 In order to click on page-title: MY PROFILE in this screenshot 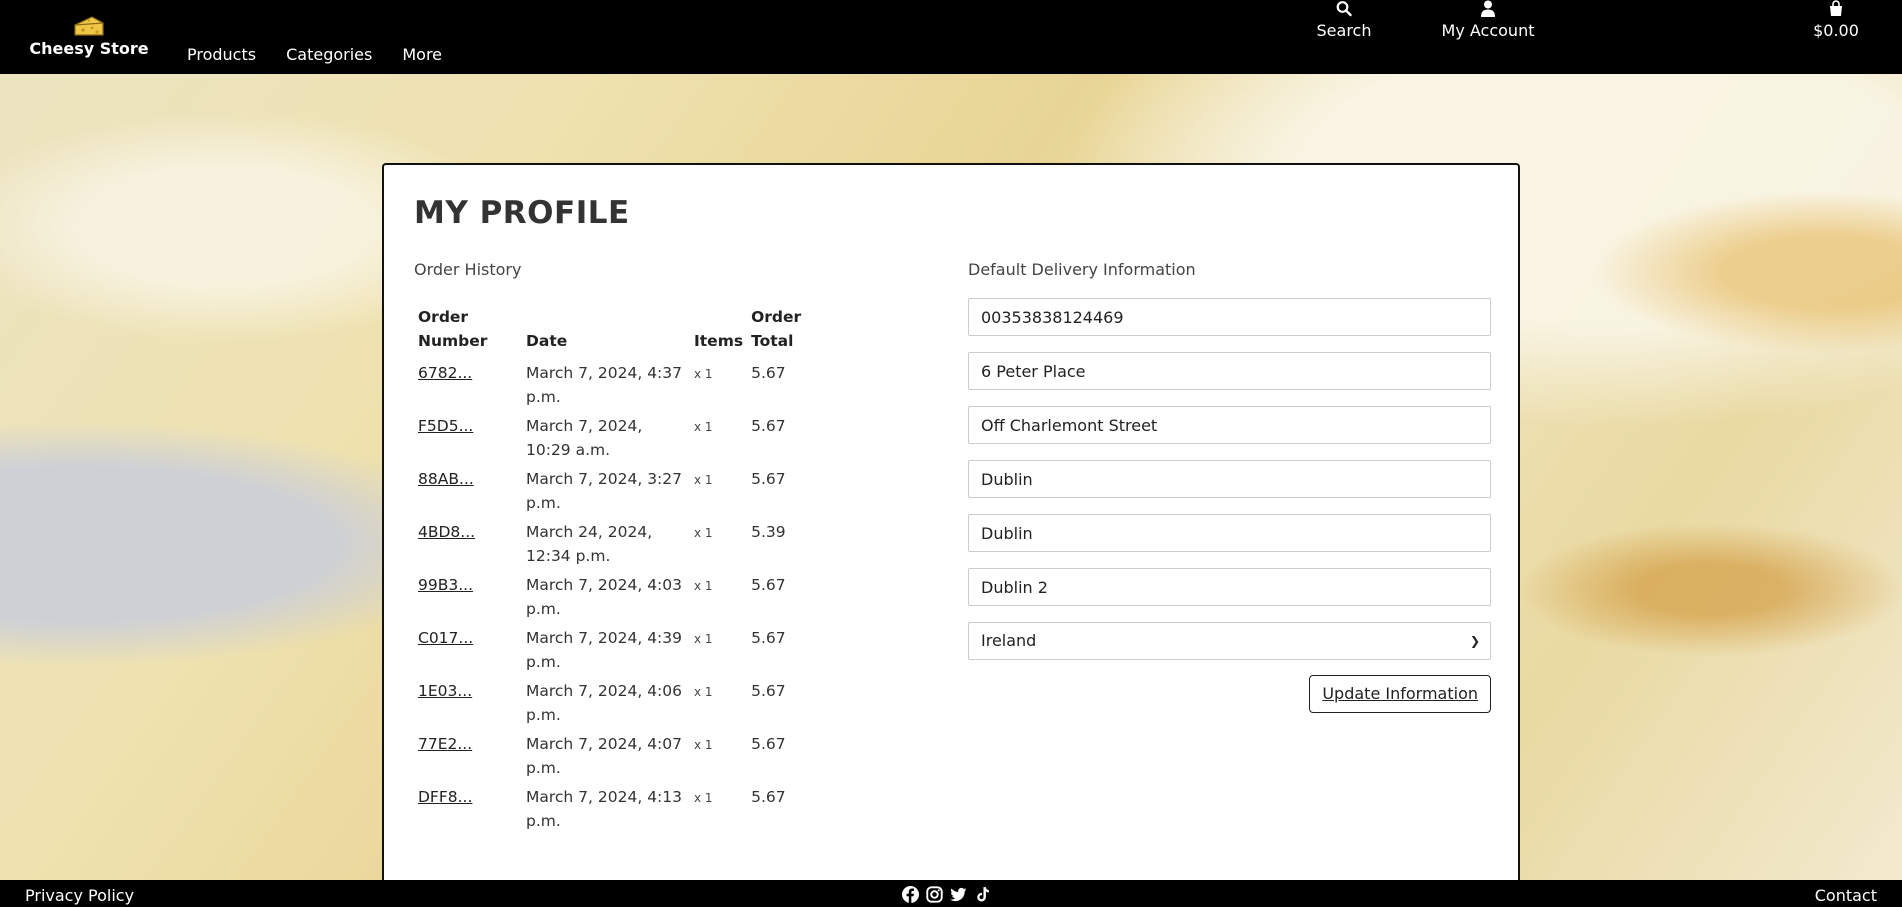, I will do `click(522, 213)`.